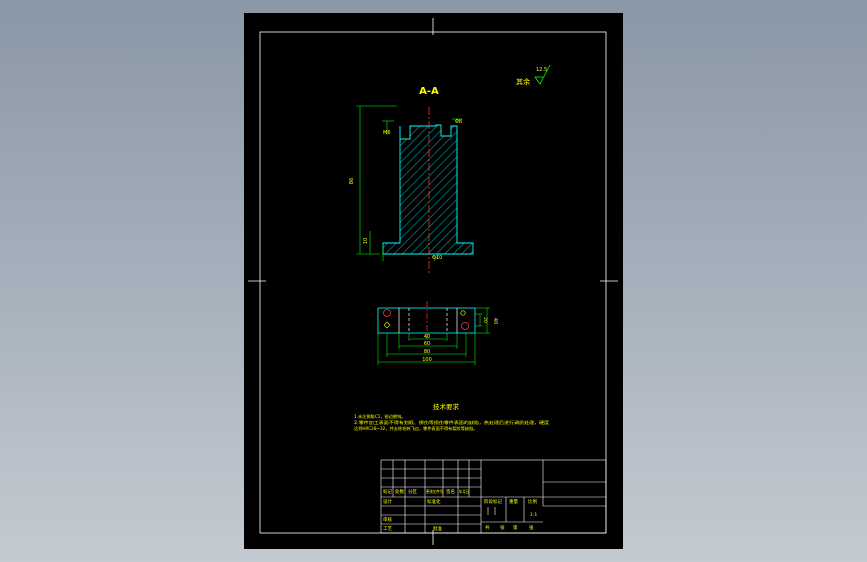 The width and height of the screenshot is (867, 562). Describe the element at coordinates (427, 360) in the screenshot. I see `dim-base-width: 100` at that location.